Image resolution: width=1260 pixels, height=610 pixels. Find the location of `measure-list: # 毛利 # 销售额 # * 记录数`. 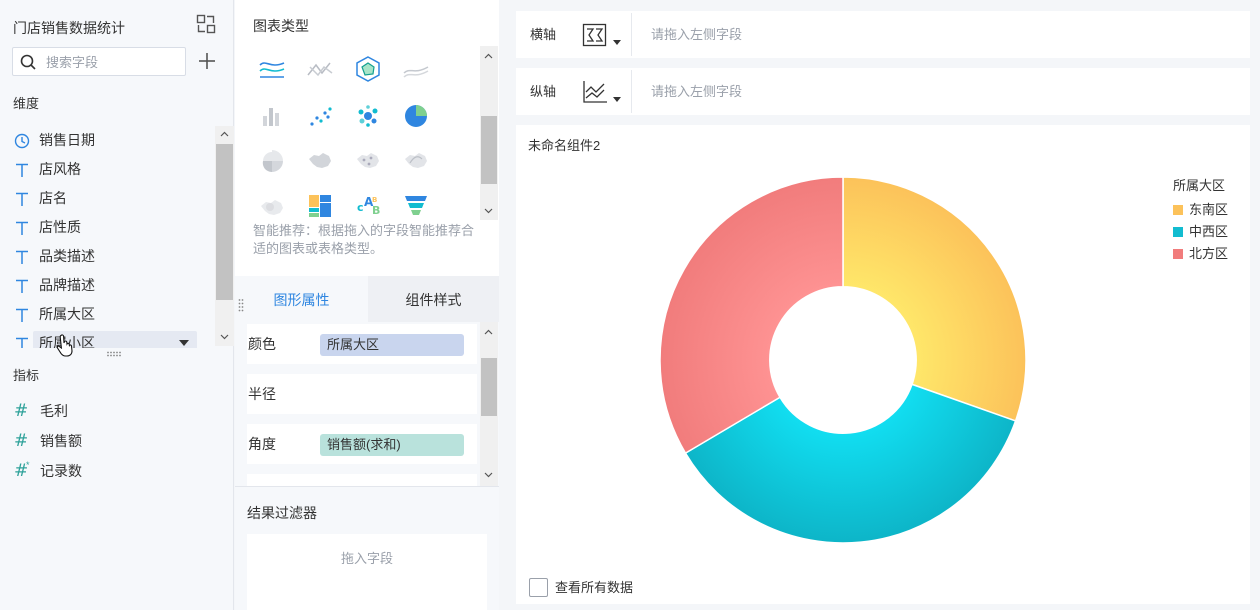

measure-list: # 毛利 # 销售额 # * 记录数 is located at coordinates (117, 441).